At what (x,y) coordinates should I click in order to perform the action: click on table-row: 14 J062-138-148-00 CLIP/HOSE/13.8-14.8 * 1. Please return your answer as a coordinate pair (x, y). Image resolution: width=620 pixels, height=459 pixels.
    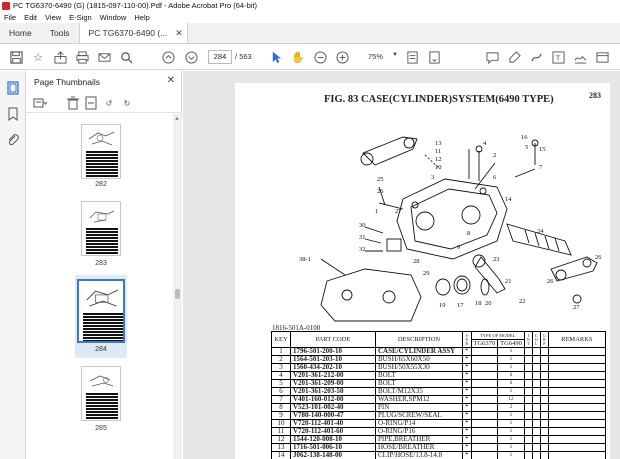
    Looking at the image, I should click on (438, 455).